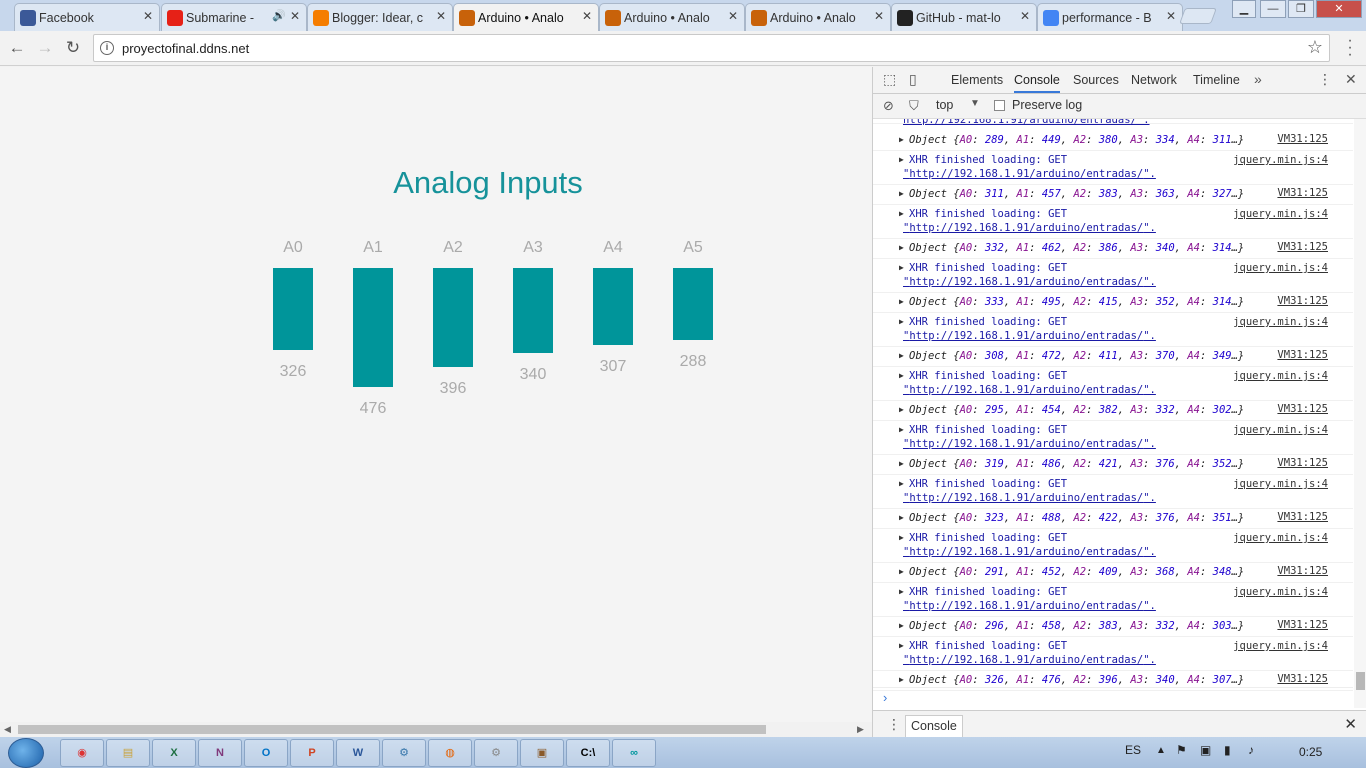 The image size is (1366, 768). I want to click on show-hidden-icons-icon: ▲, so click(1161, 750).